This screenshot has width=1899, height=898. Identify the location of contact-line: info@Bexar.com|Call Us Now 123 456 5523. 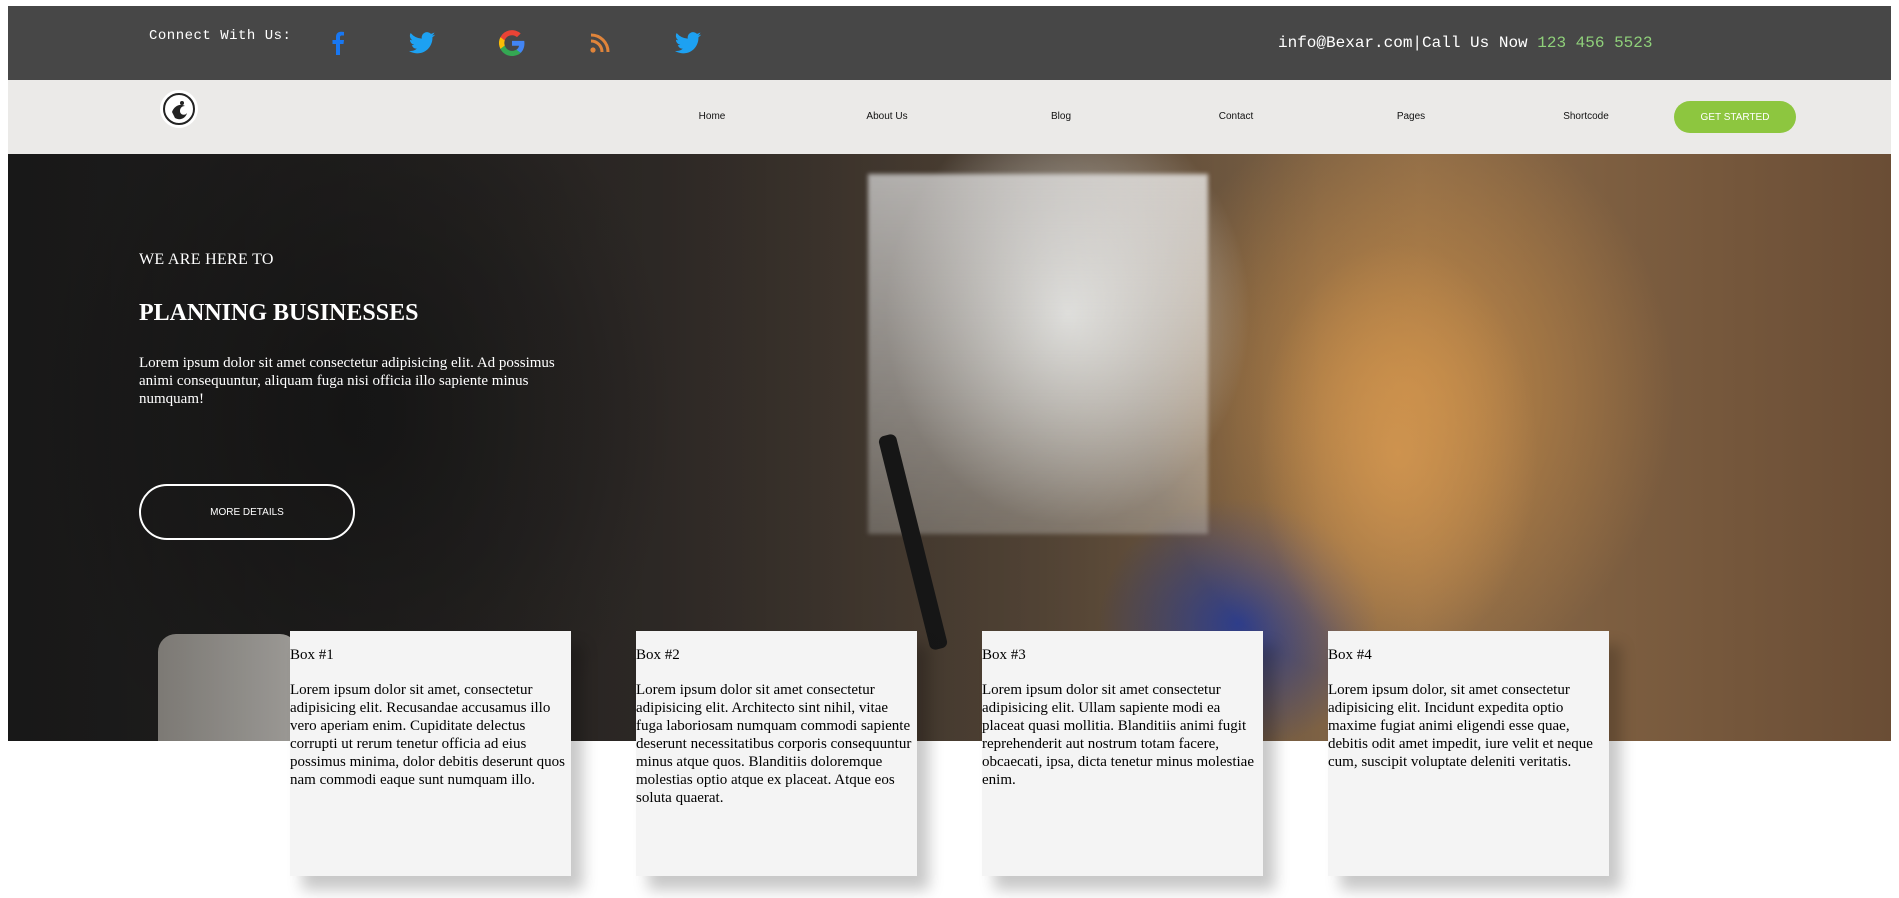
(1465, 43).